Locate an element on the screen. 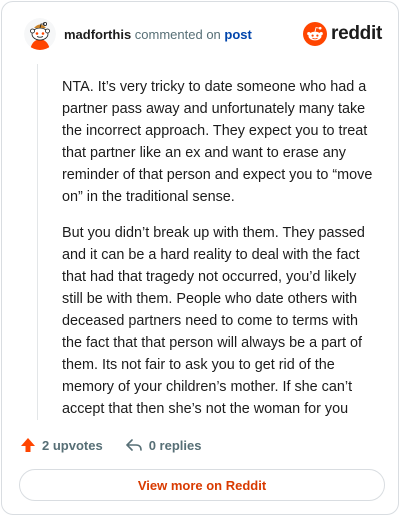 The height and width of the screenshot is (516, 400). post-link: post is located at coordinates (237, 34).